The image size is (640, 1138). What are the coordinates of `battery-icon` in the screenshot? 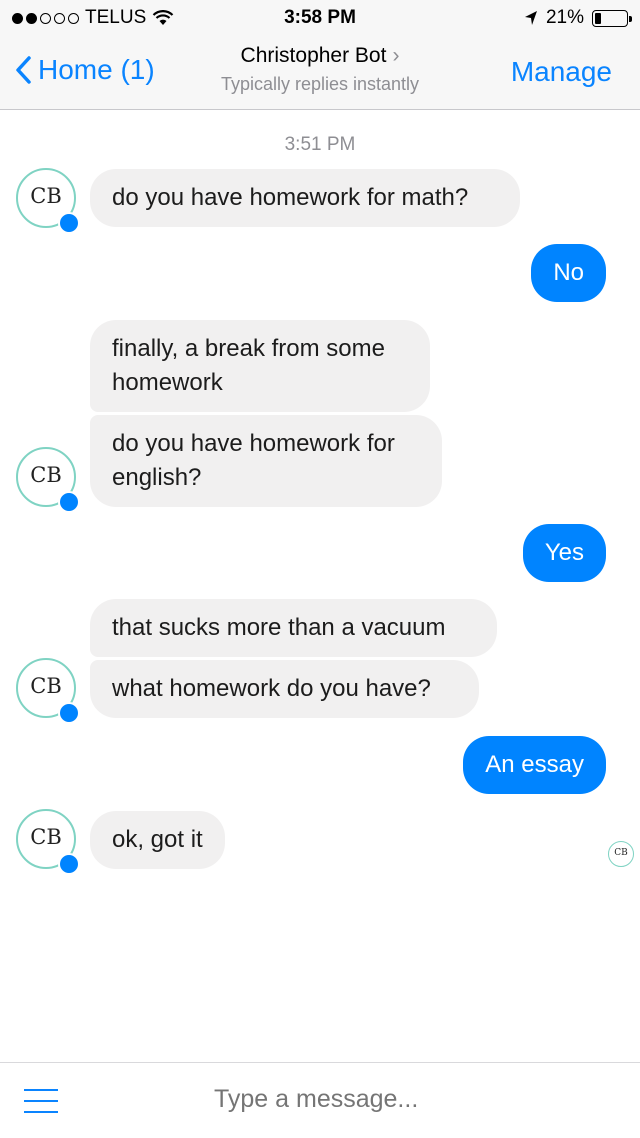 It's located at (612, 18).